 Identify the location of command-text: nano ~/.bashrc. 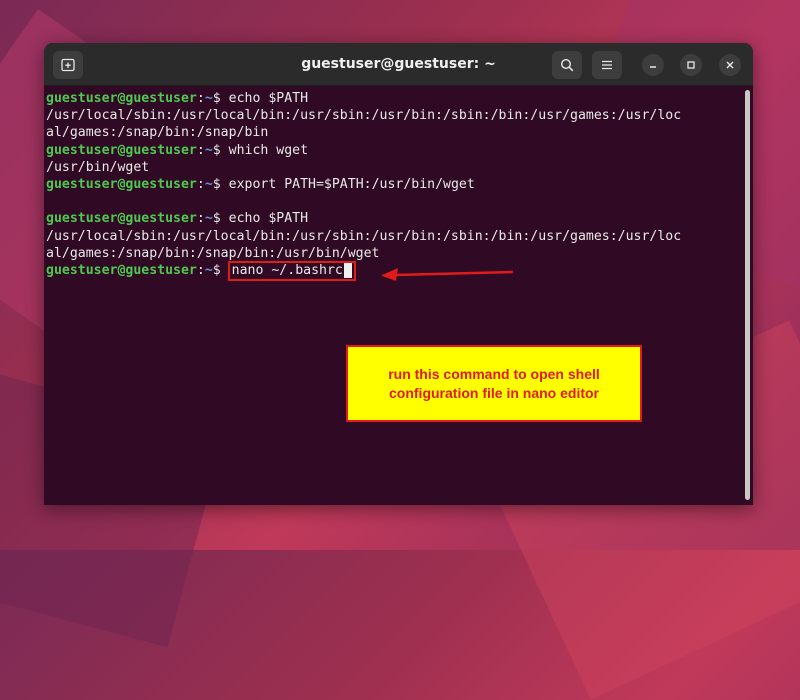
(287, 270).